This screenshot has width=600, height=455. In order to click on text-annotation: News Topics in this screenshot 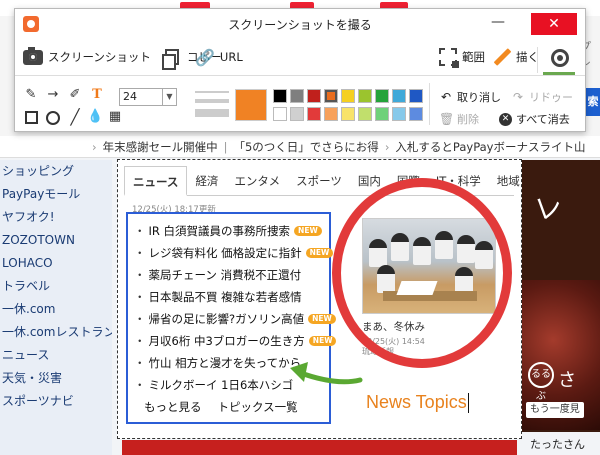, I will do `click(417, 403)`.